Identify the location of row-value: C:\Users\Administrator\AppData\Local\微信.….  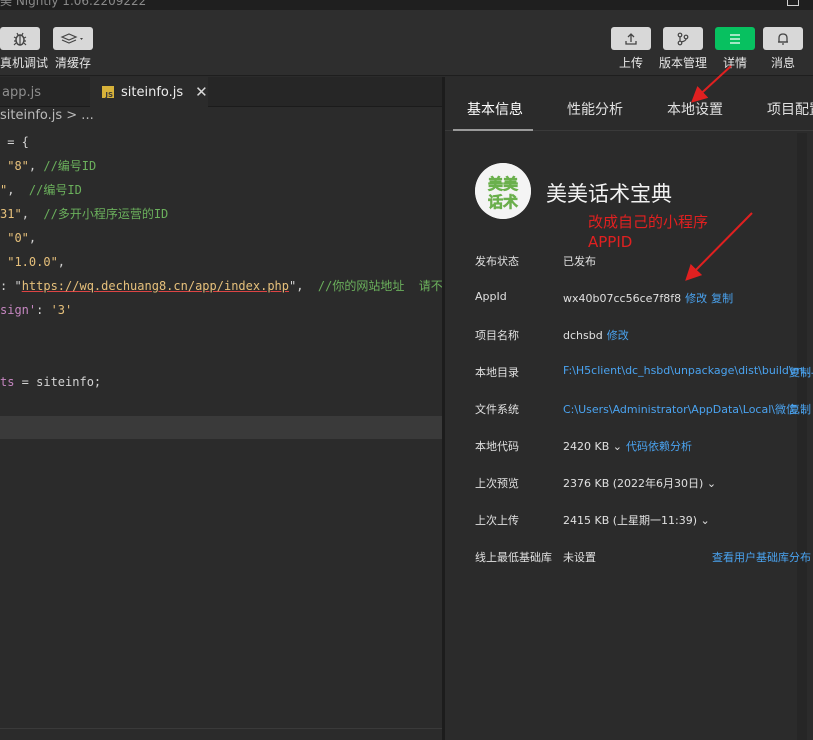
(685, 409).